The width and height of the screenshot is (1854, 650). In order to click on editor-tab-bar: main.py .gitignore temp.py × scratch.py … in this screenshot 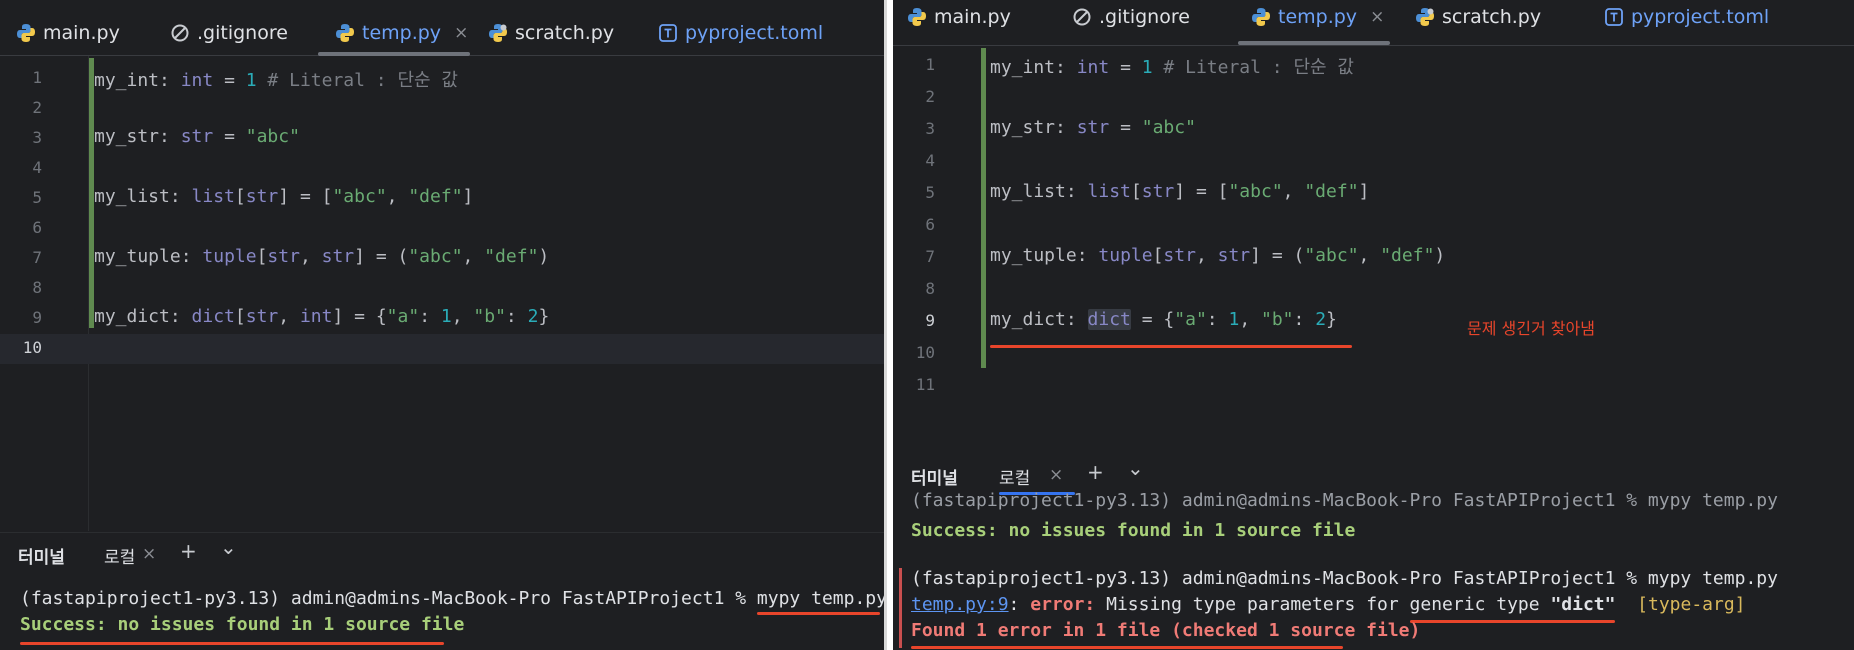, I will do `click(442, 28)`.